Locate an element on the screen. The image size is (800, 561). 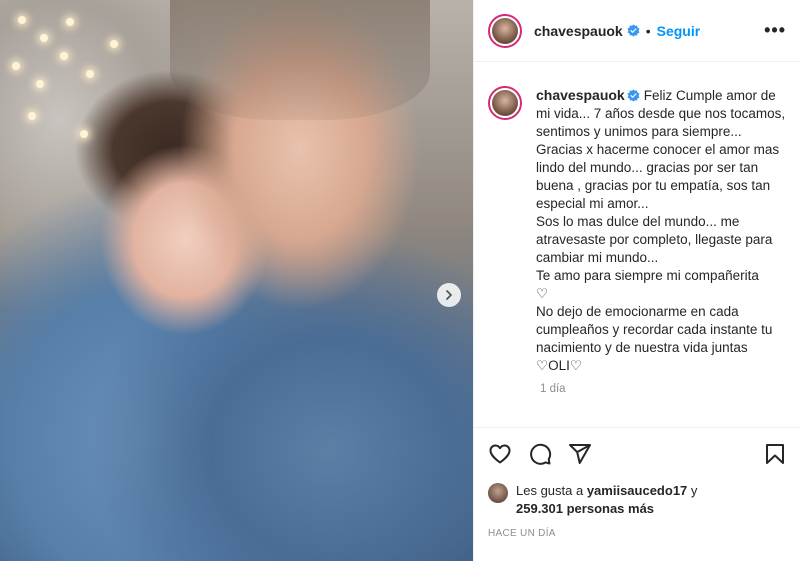
carousel-next-button is located at coordinates (449, 295).